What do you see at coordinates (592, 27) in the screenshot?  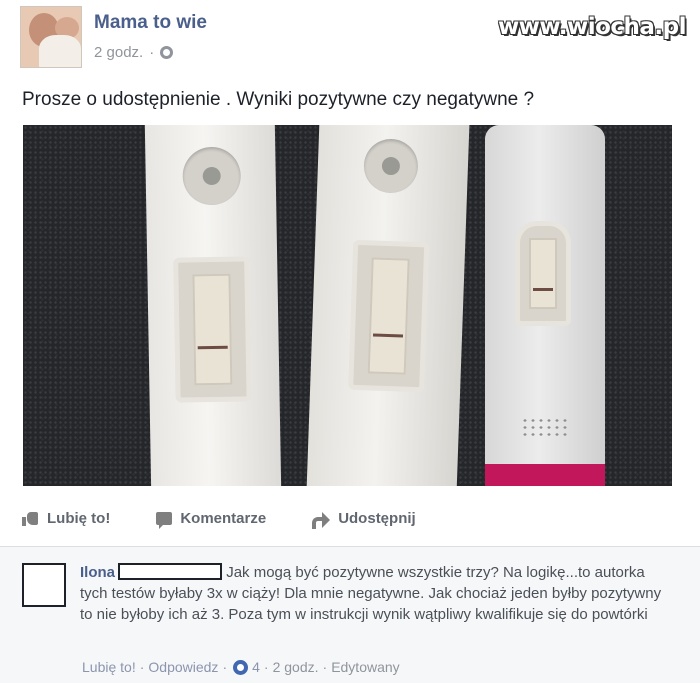 I see `watermark: www.wiocha.pl` at bounding box center [592, 27].